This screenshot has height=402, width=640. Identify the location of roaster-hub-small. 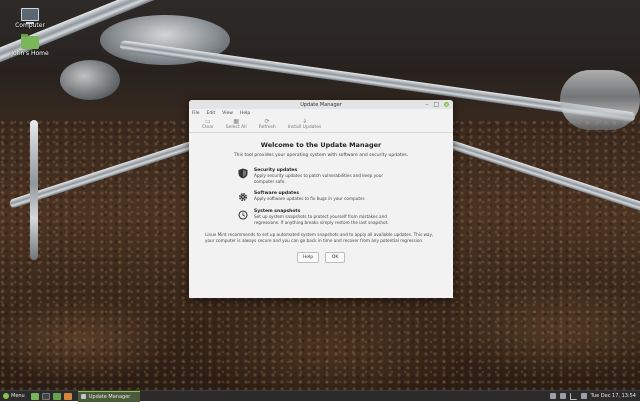
(90, 80).